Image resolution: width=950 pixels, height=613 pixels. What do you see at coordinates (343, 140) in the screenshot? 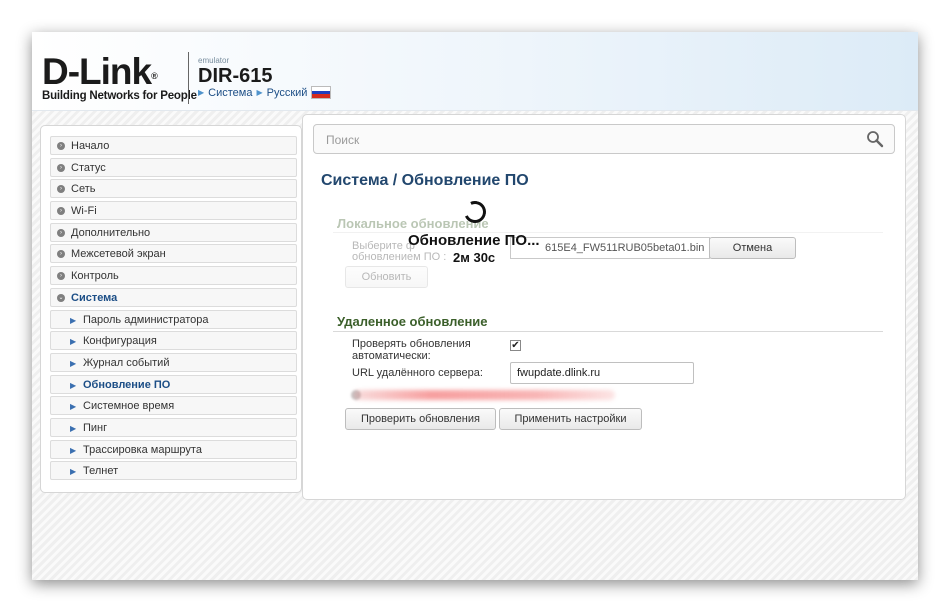
I see `search-placeholder: Поиск` at bounding box center [343, 140].